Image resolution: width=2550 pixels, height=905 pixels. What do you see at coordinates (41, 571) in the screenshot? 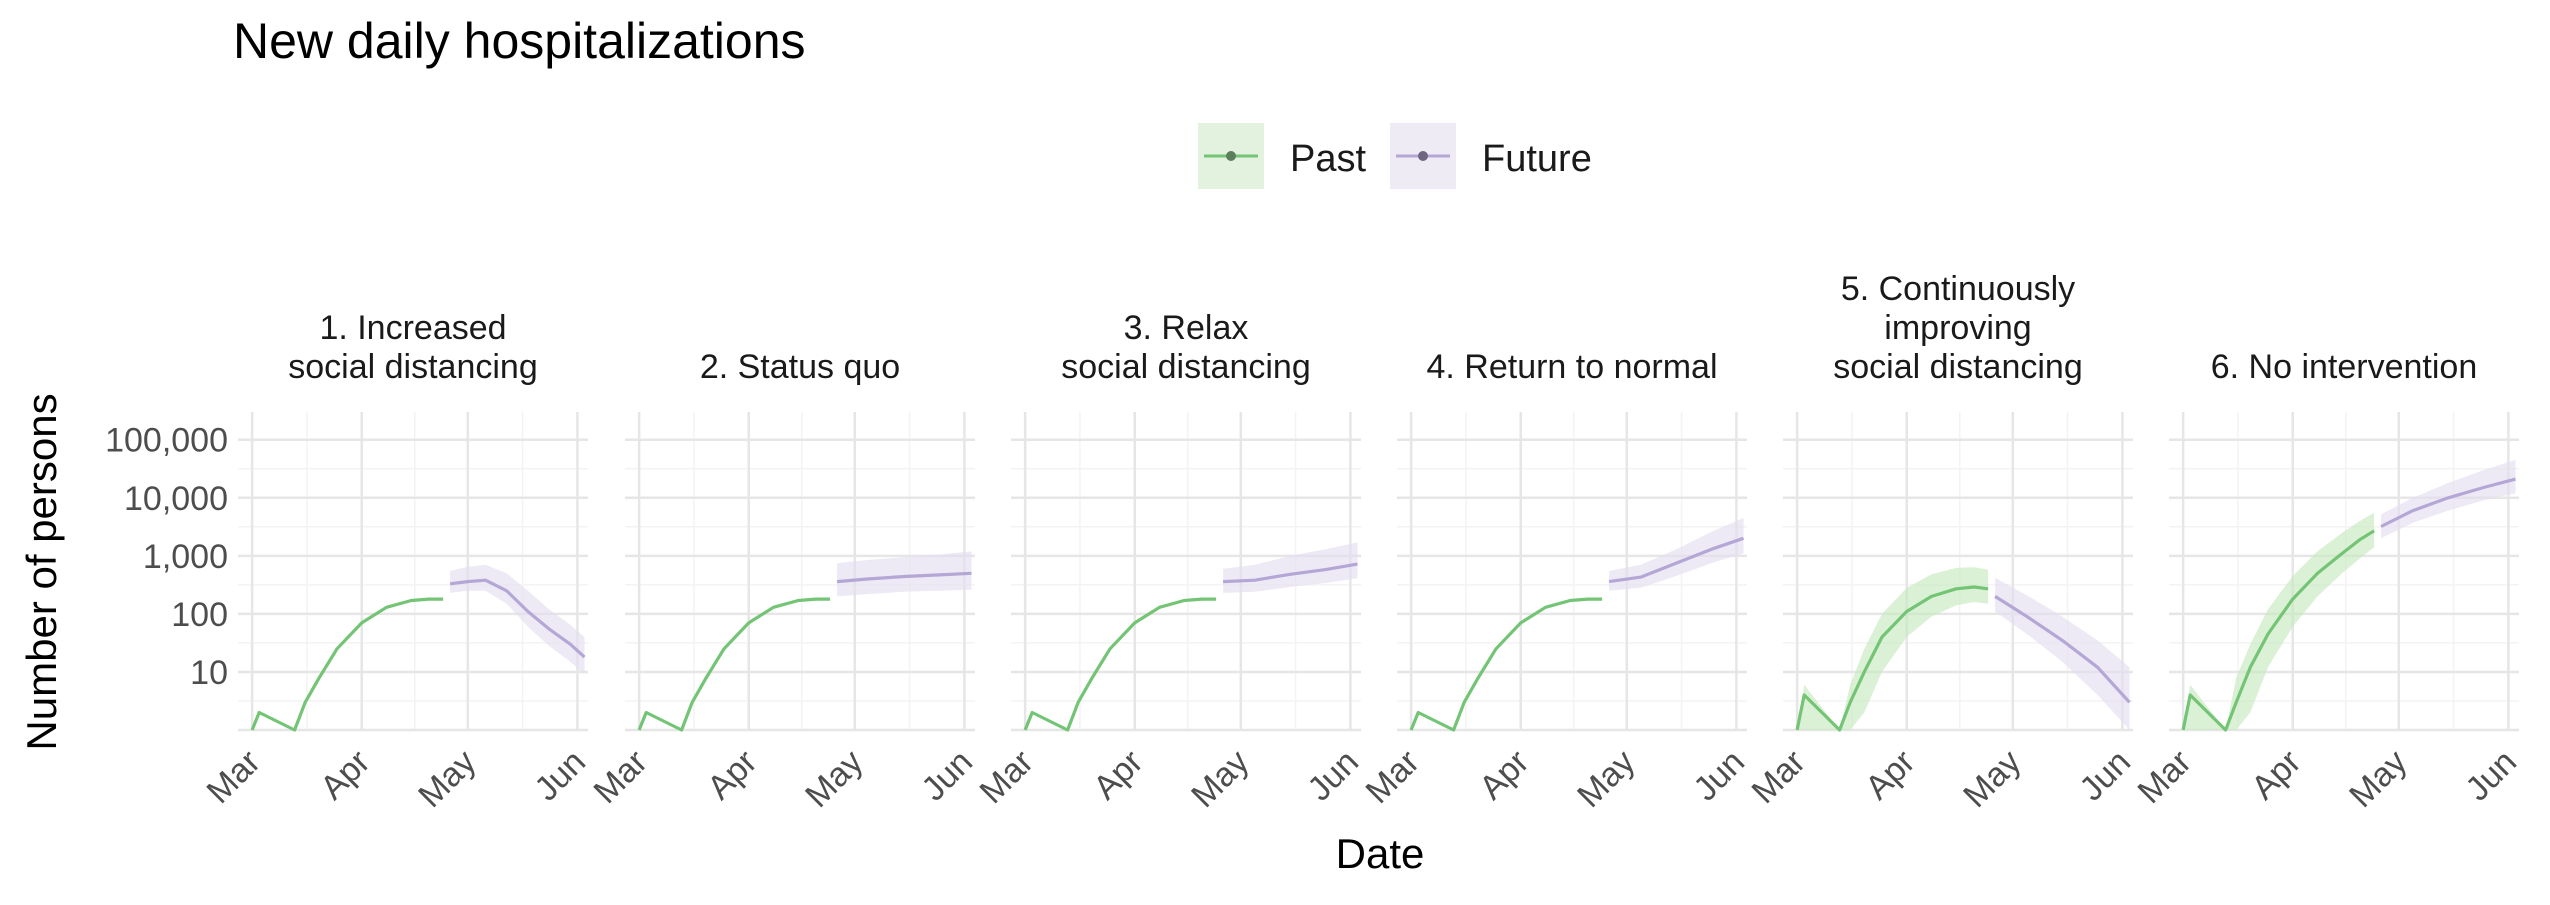
I see `y-axis-label: Number of persons` at bounding box center [41, 571].